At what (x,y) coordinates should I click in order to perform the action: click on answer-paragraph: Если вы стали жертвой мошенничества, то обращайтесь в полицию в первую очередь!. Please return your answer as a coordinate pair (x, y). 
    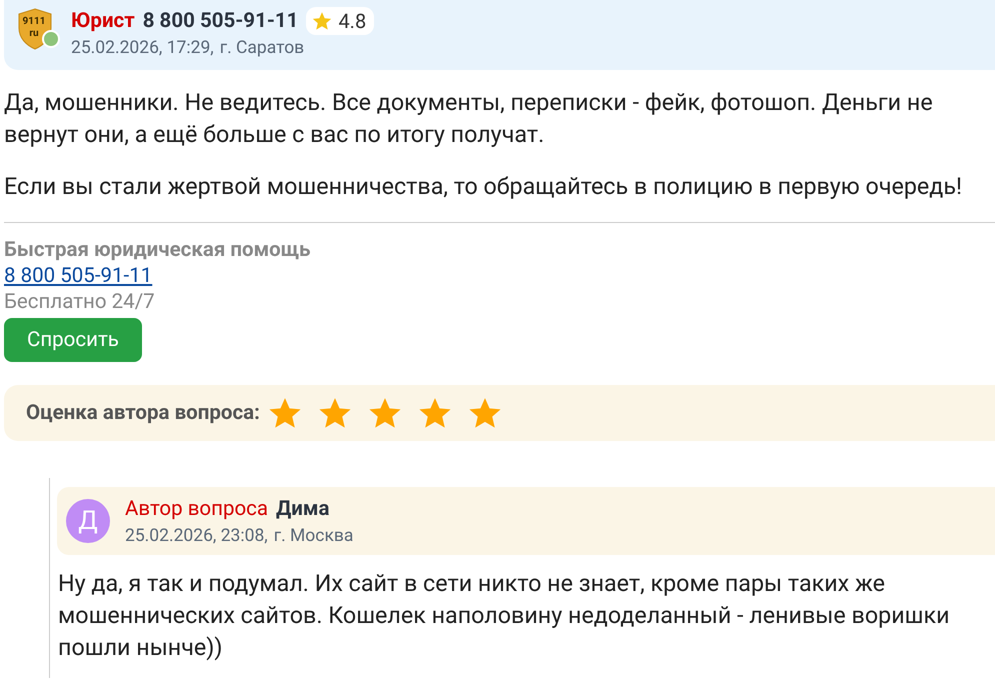
    Looking at the image, I should click on (484, 186).